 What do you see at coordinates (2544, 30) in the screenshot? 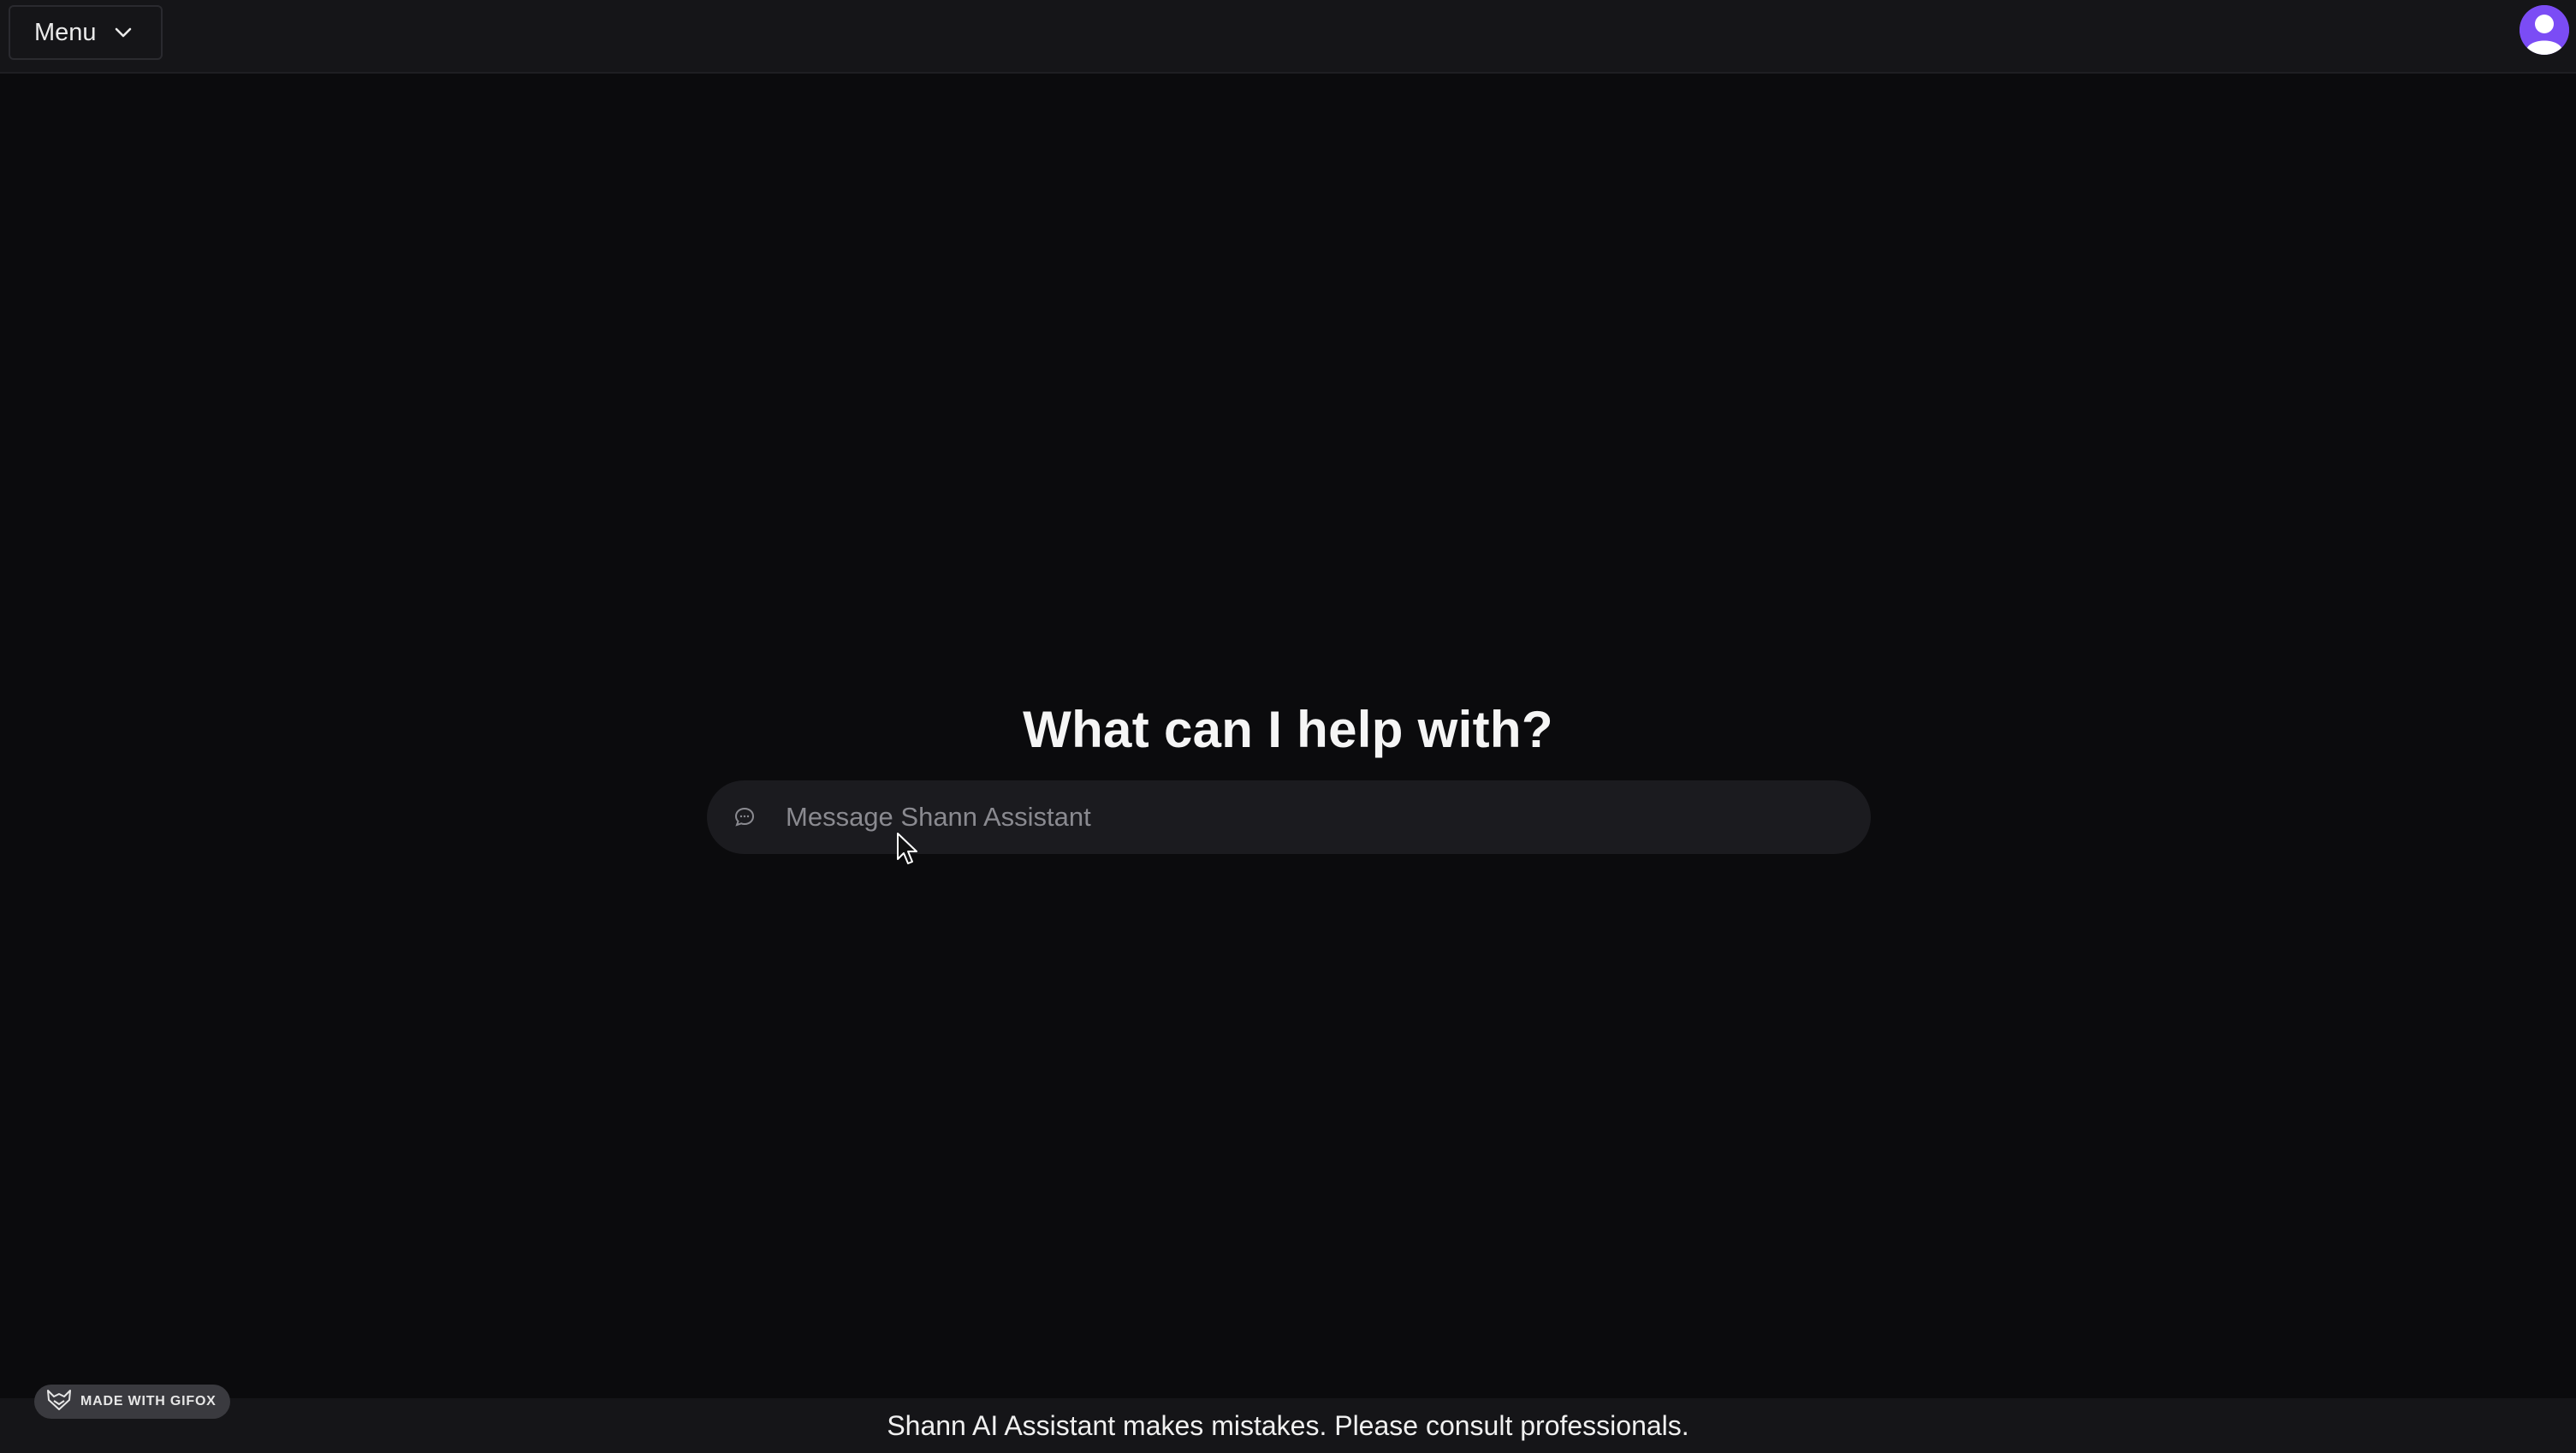
I see `user-avatar-icon` at bounding box center [2544, 30].